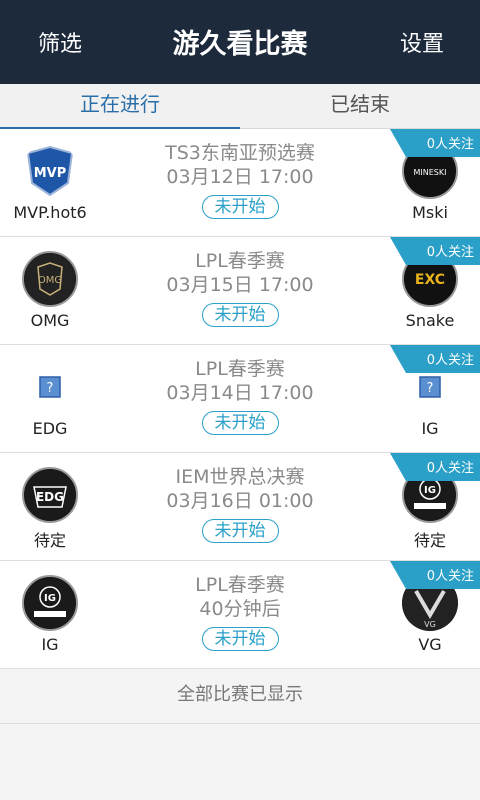  Describe the element at coordinates (240, 42) in the screenshot. I see `top-bar: 筛选 游久看比赛 设置` at that location.